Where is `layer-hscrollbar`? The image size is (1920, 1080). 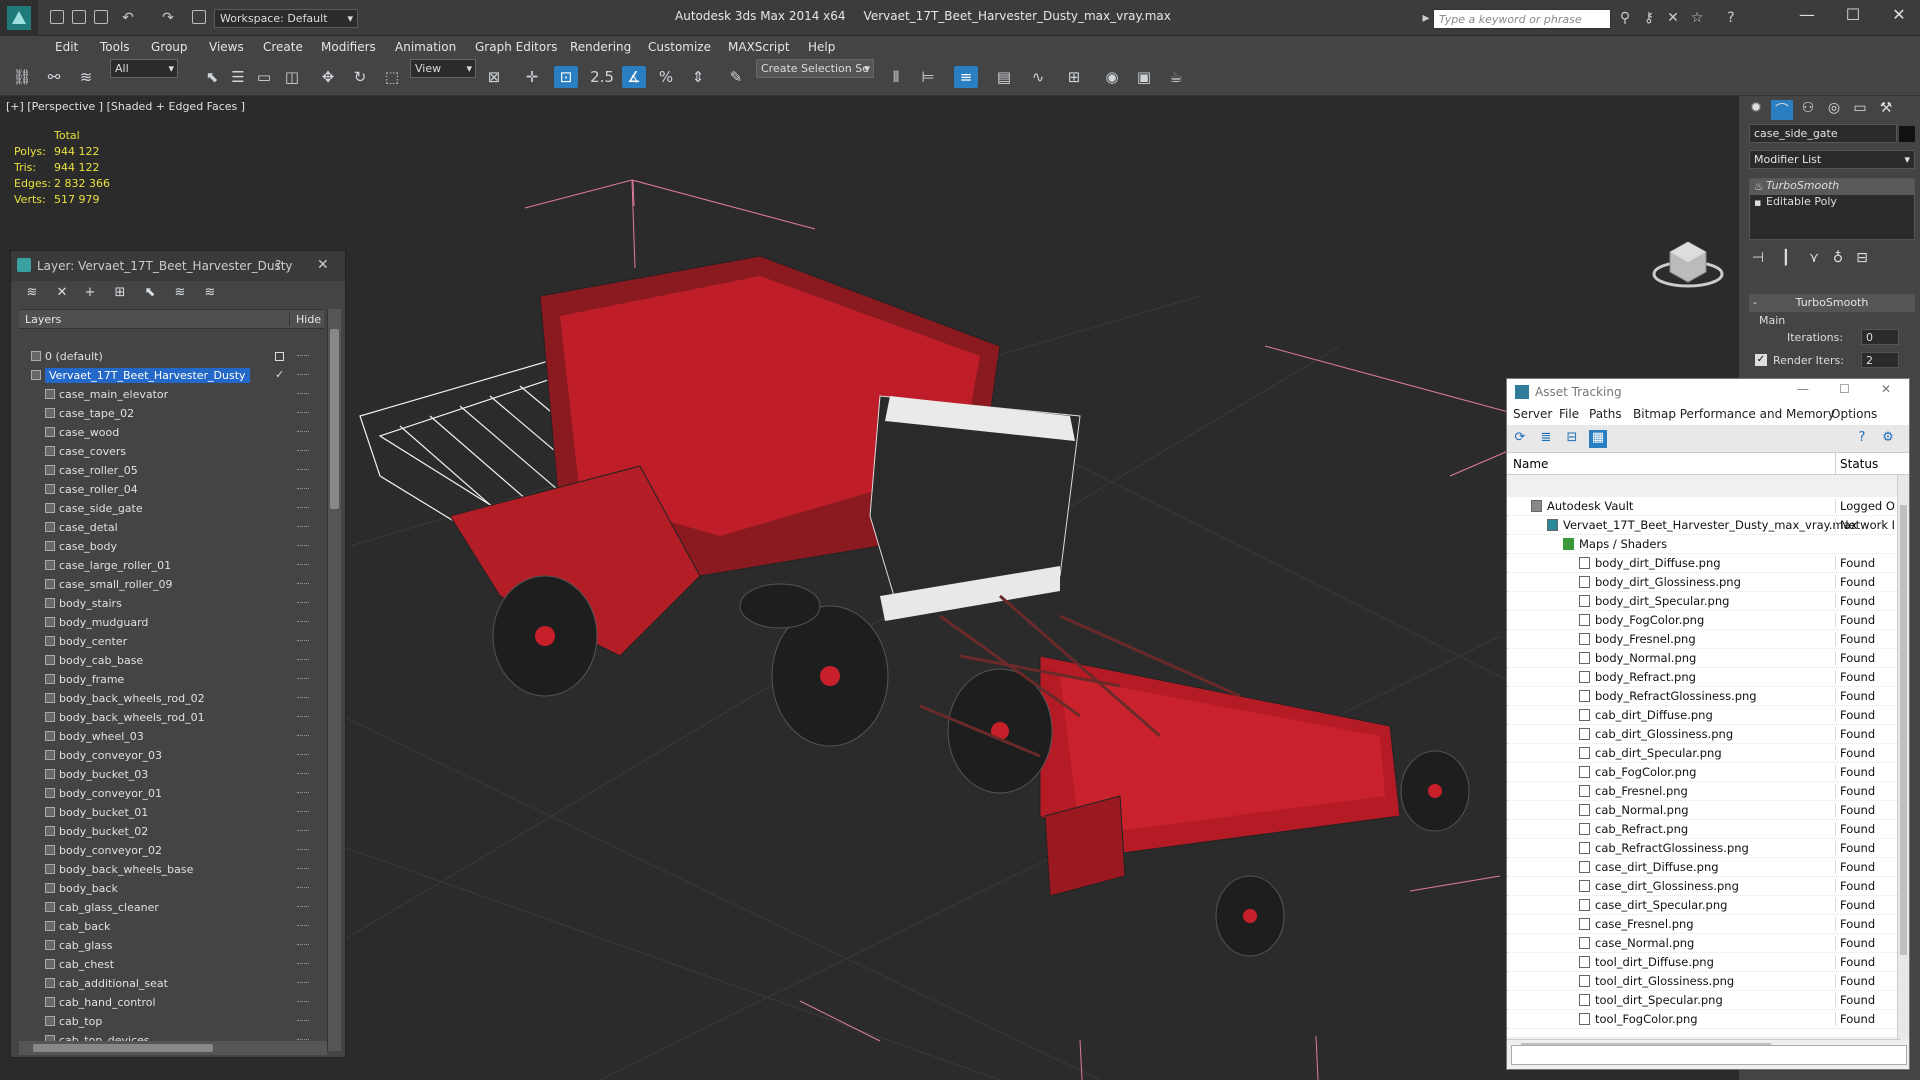
layer-hscrollbar is located at coordinates (173, 1048).